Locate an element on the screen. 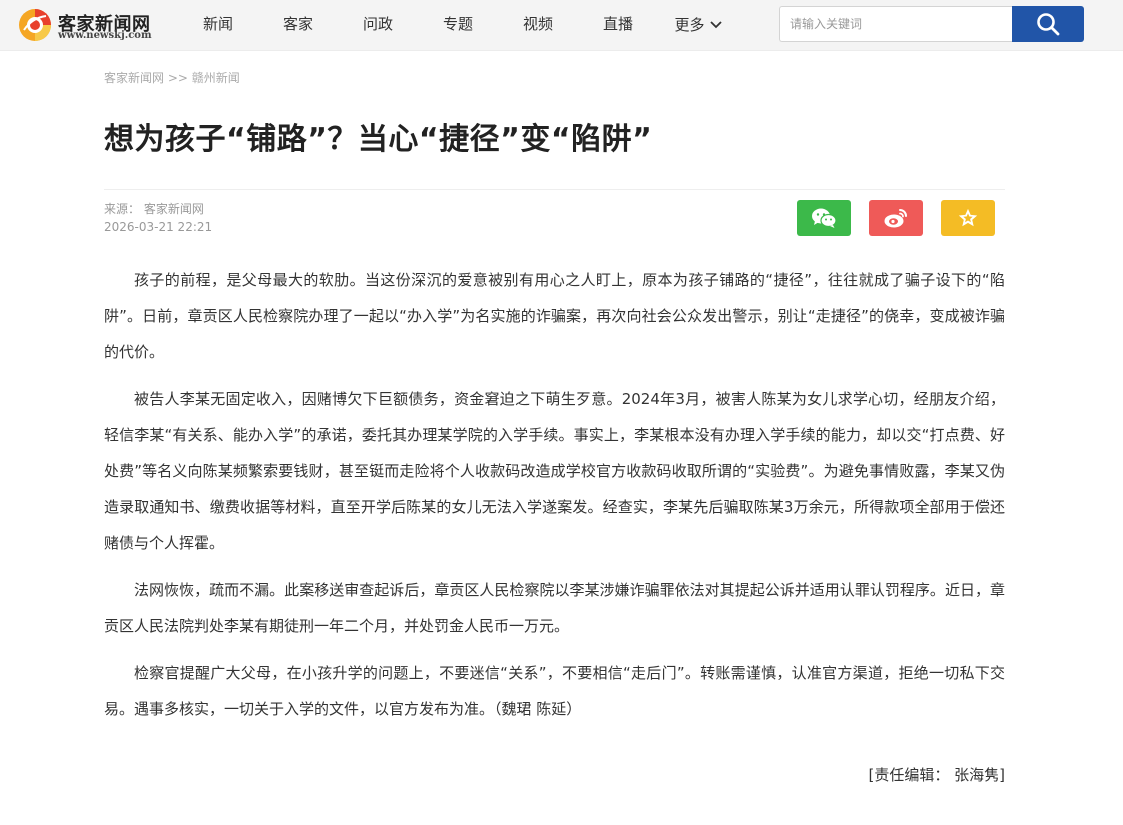 This screenshot has height=825, width=1123. nav-item-live: 直播 is located at coordinates (618, 25).